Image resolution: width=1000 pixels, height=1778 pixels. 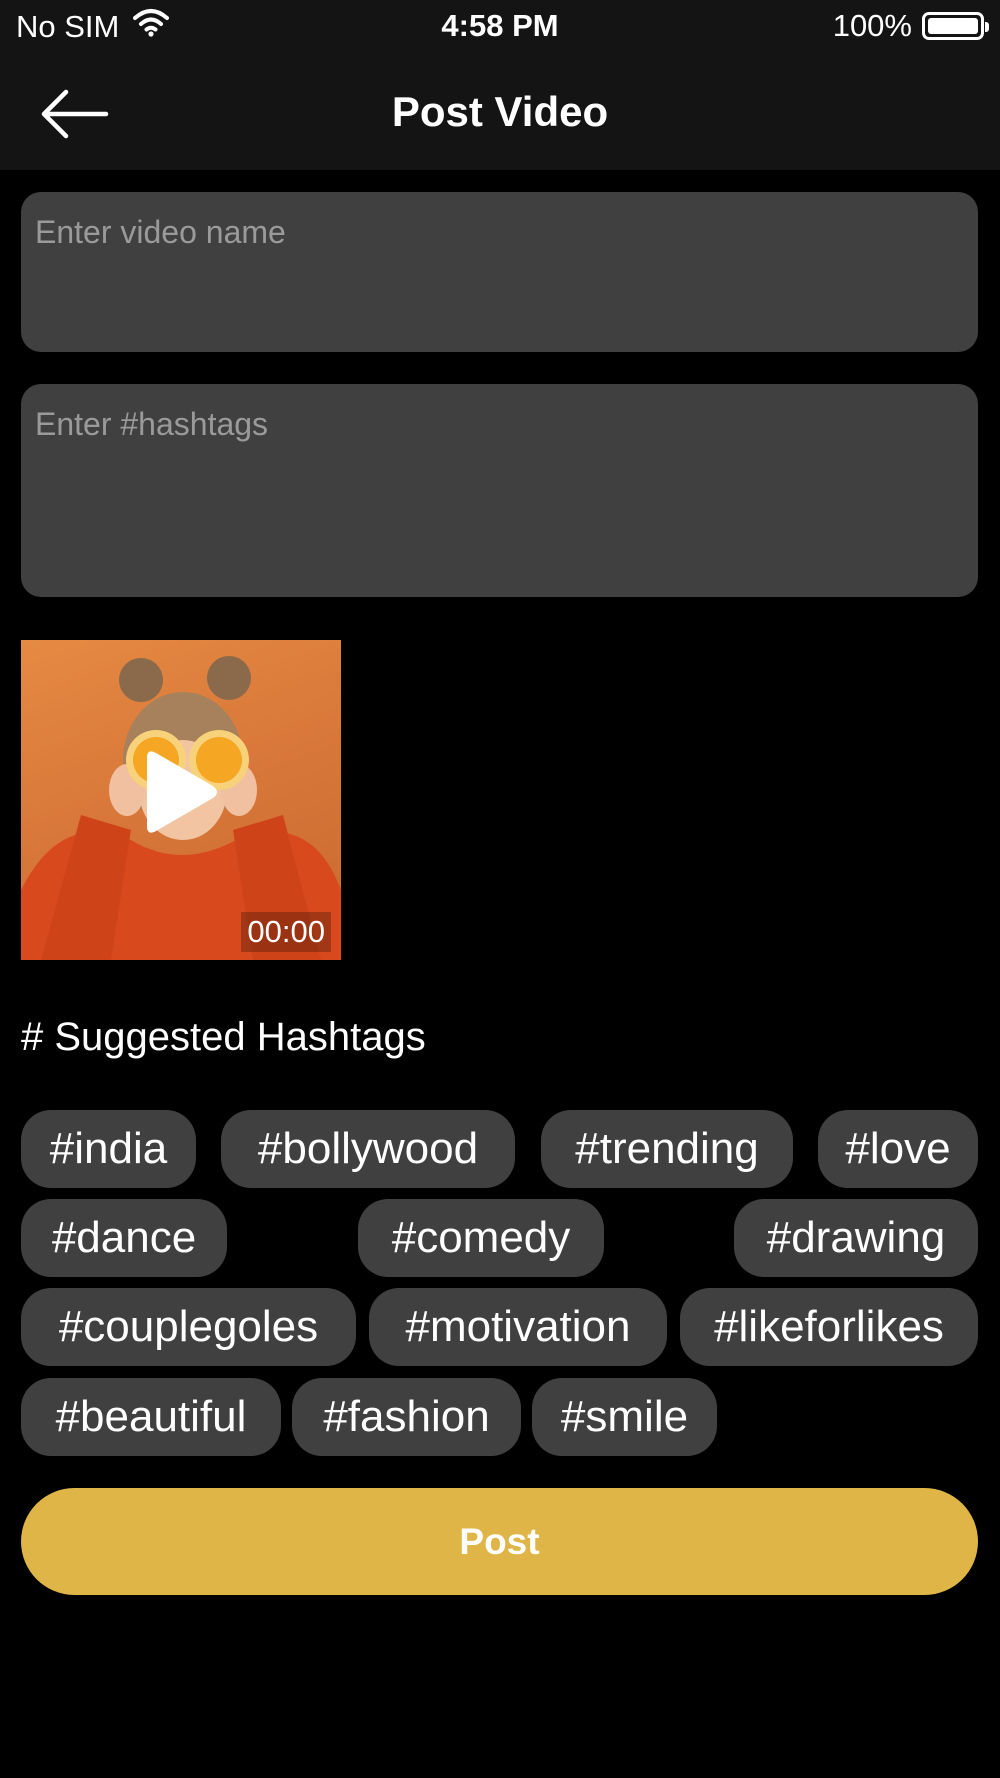 I want to click on status-right: 100%, so click(x=910, y=26).